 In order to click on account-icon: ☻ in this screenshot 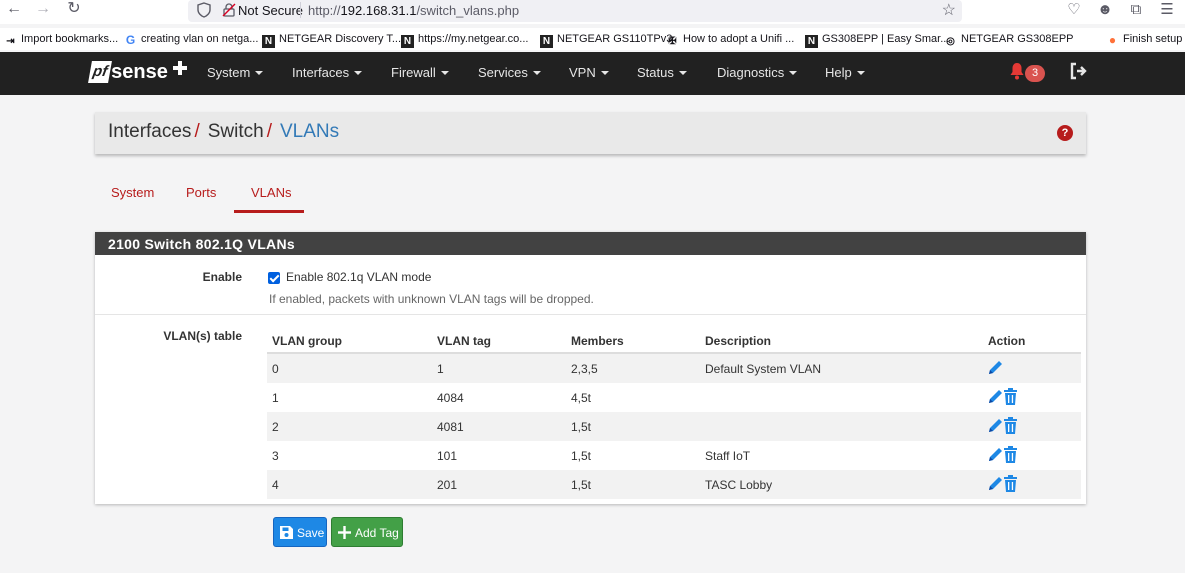, I will do `click(1105, 10)`.